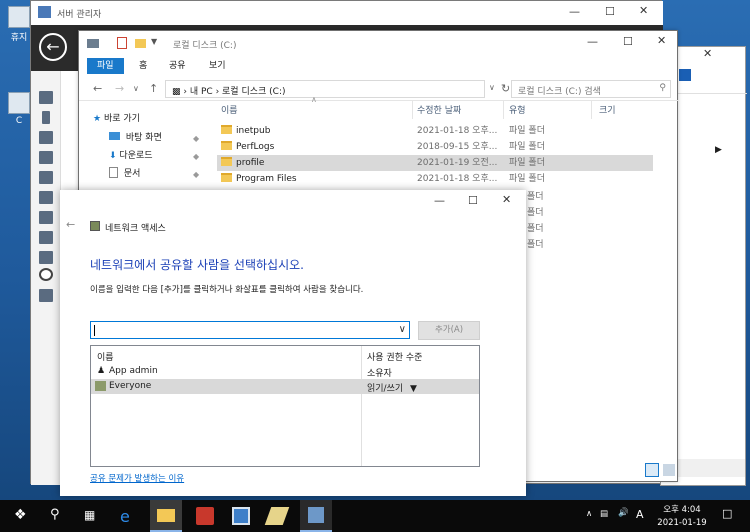 The image size is (750, 532). Describe the element at coordinates (402, 329) in the screenshot. I see `chevron-down-icon: ∨` at that location.